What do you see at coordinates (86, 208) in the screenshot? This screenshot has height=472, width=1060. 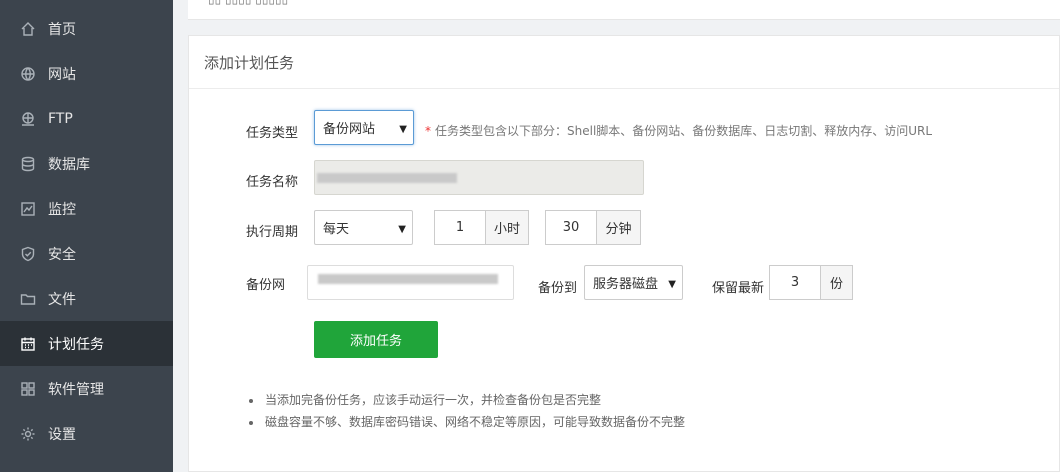 I see `sidebar-item-monitor: 监控` at bounding box center [86, 208].